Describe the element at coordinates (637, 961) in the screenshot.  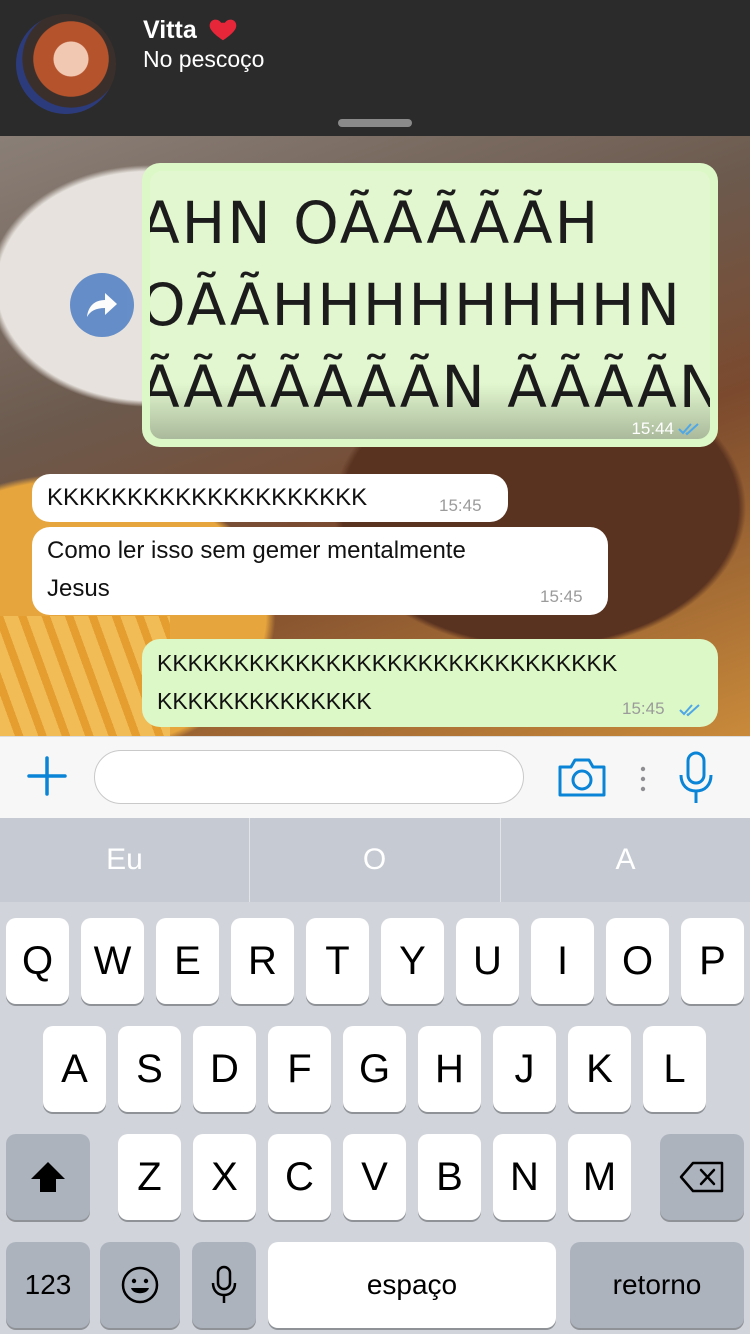
I see `key-o: O` at that location.